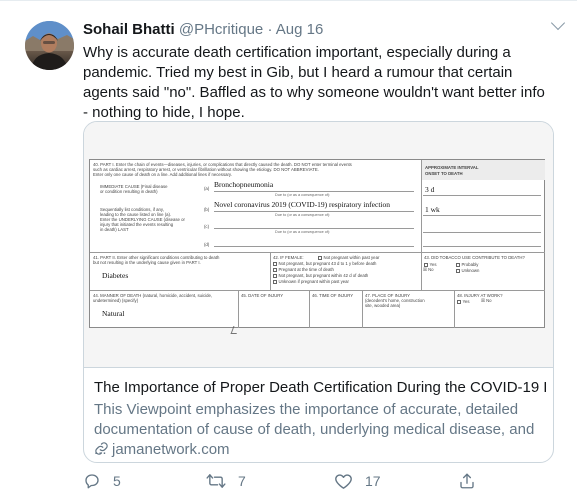 The height and width of the screenshot is (500, 577). Describe the element at coordinates (357, 481) in the screenshot. I see `like-button: 17` at that location.